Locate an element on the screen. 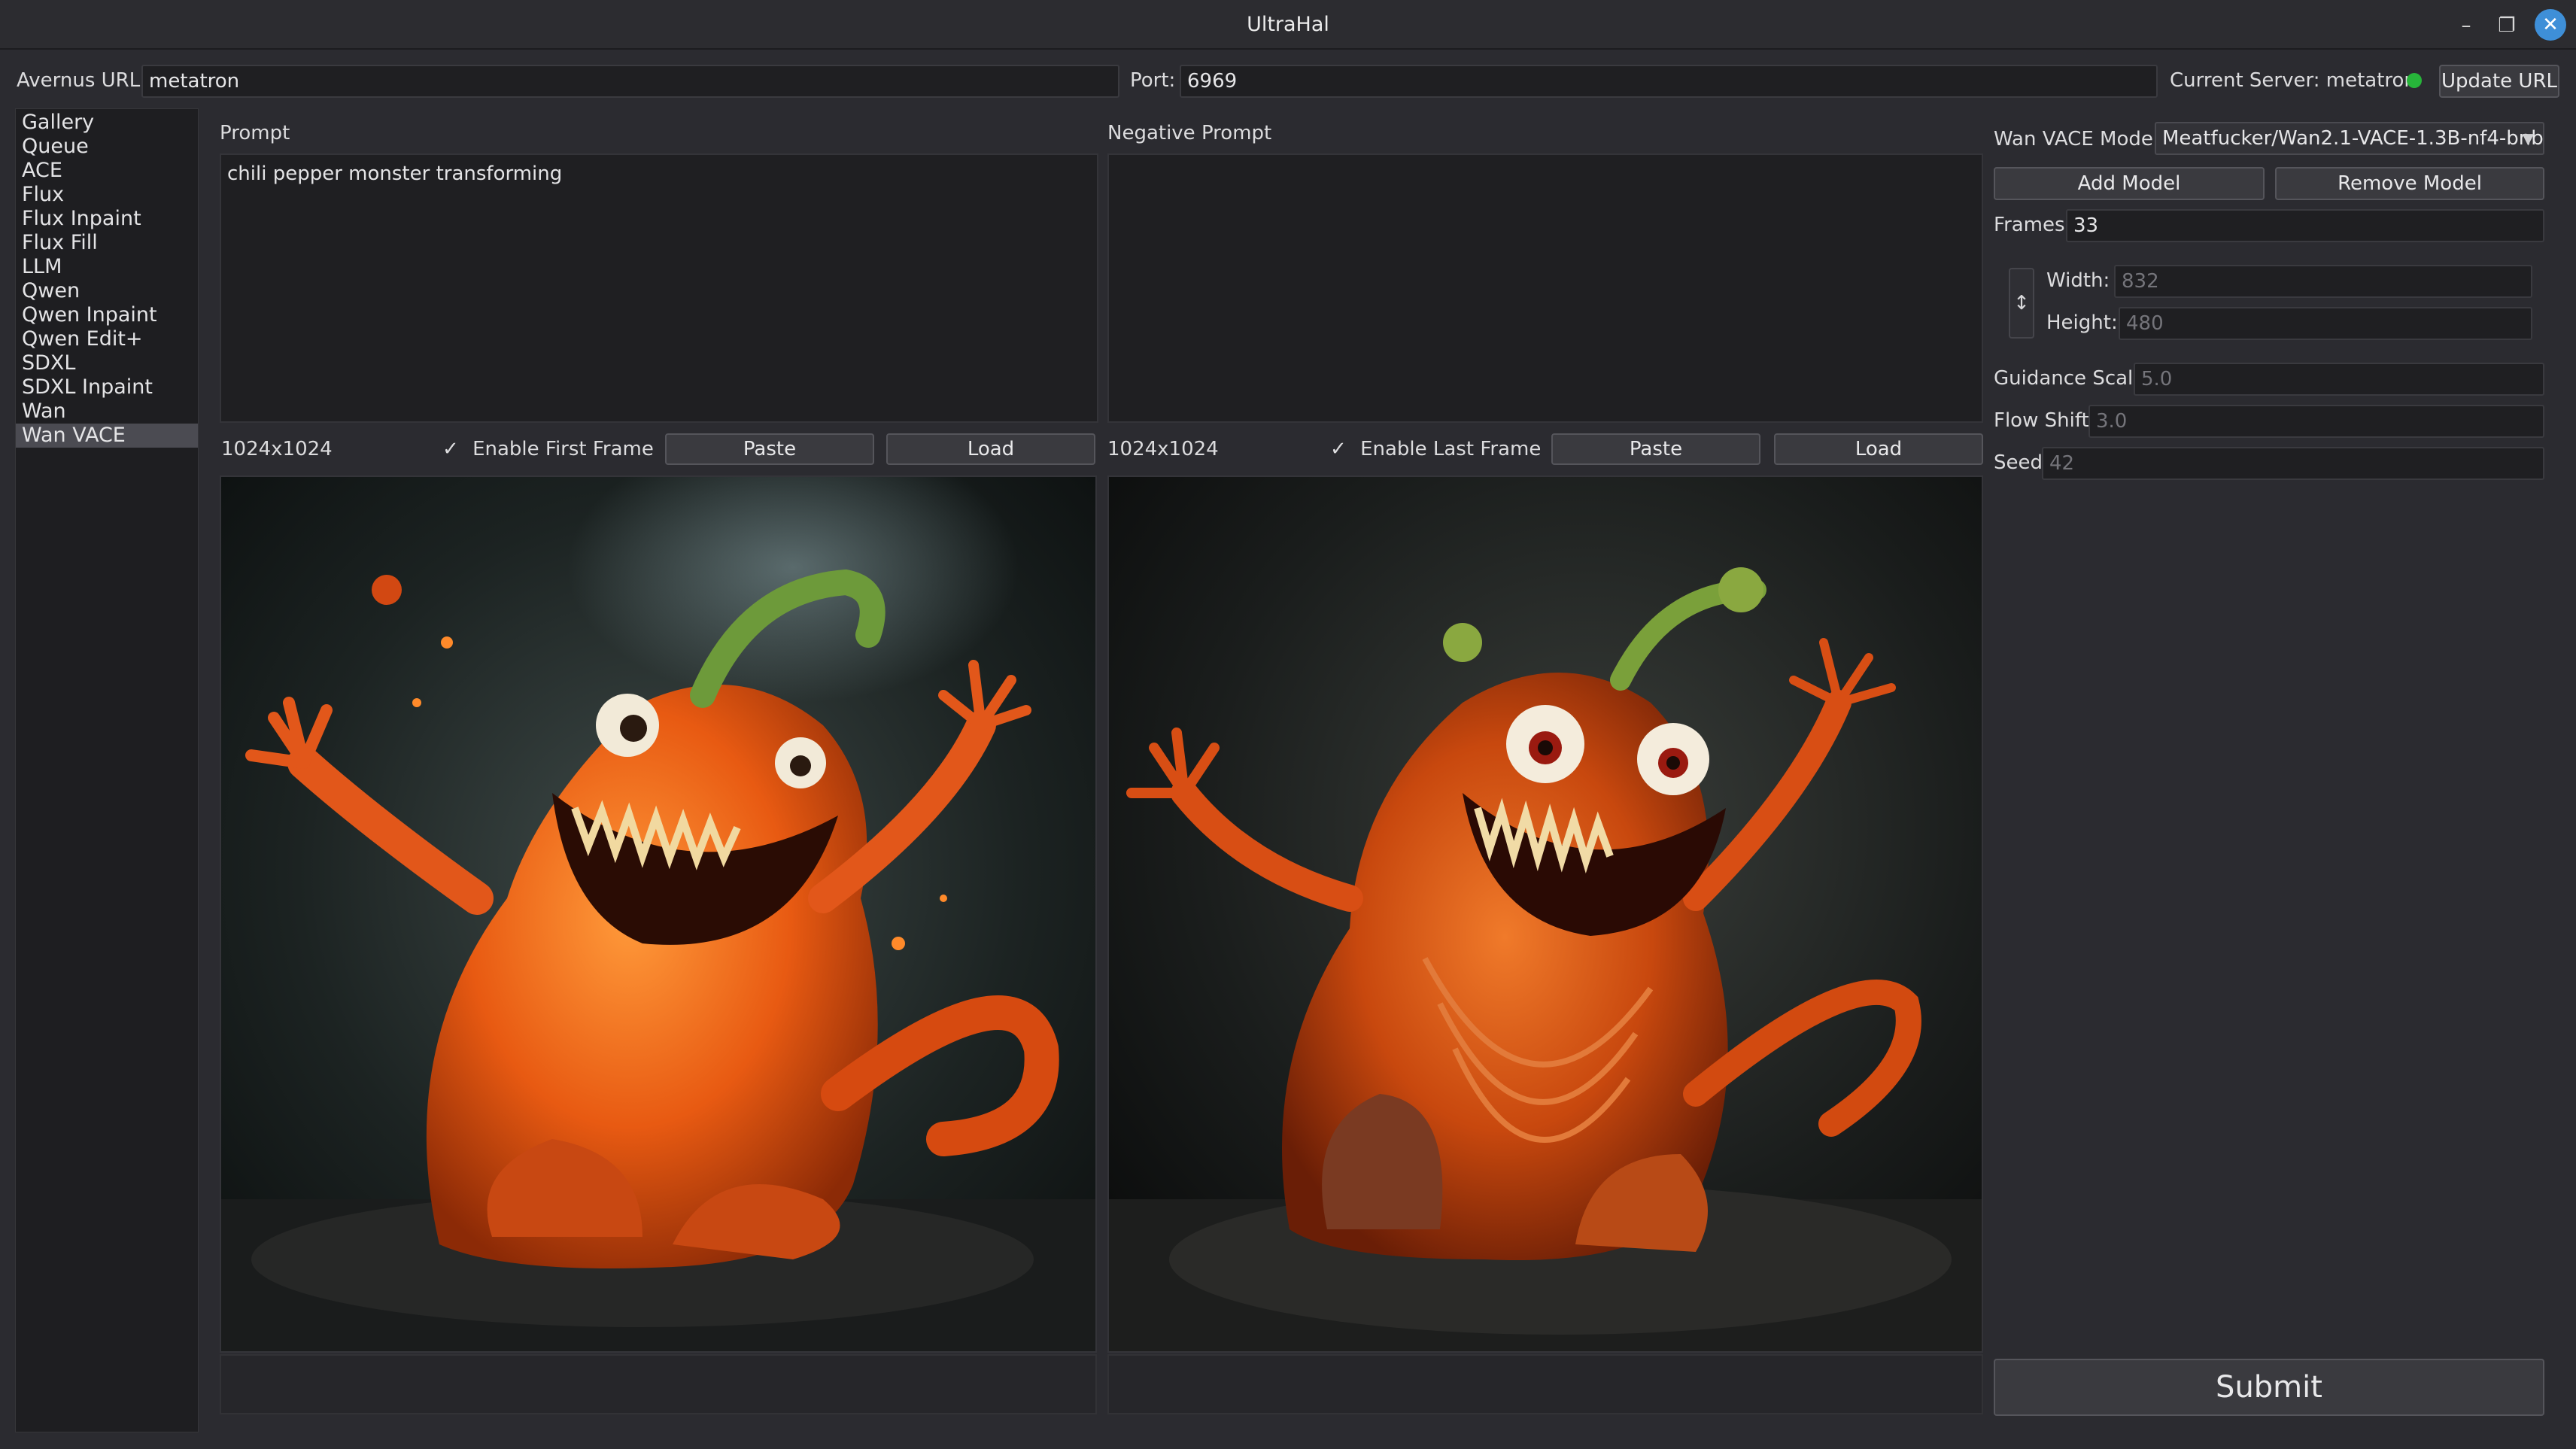 The image size is (2576, 1449). width-input: 832 is located at coordinates (2323, 282).